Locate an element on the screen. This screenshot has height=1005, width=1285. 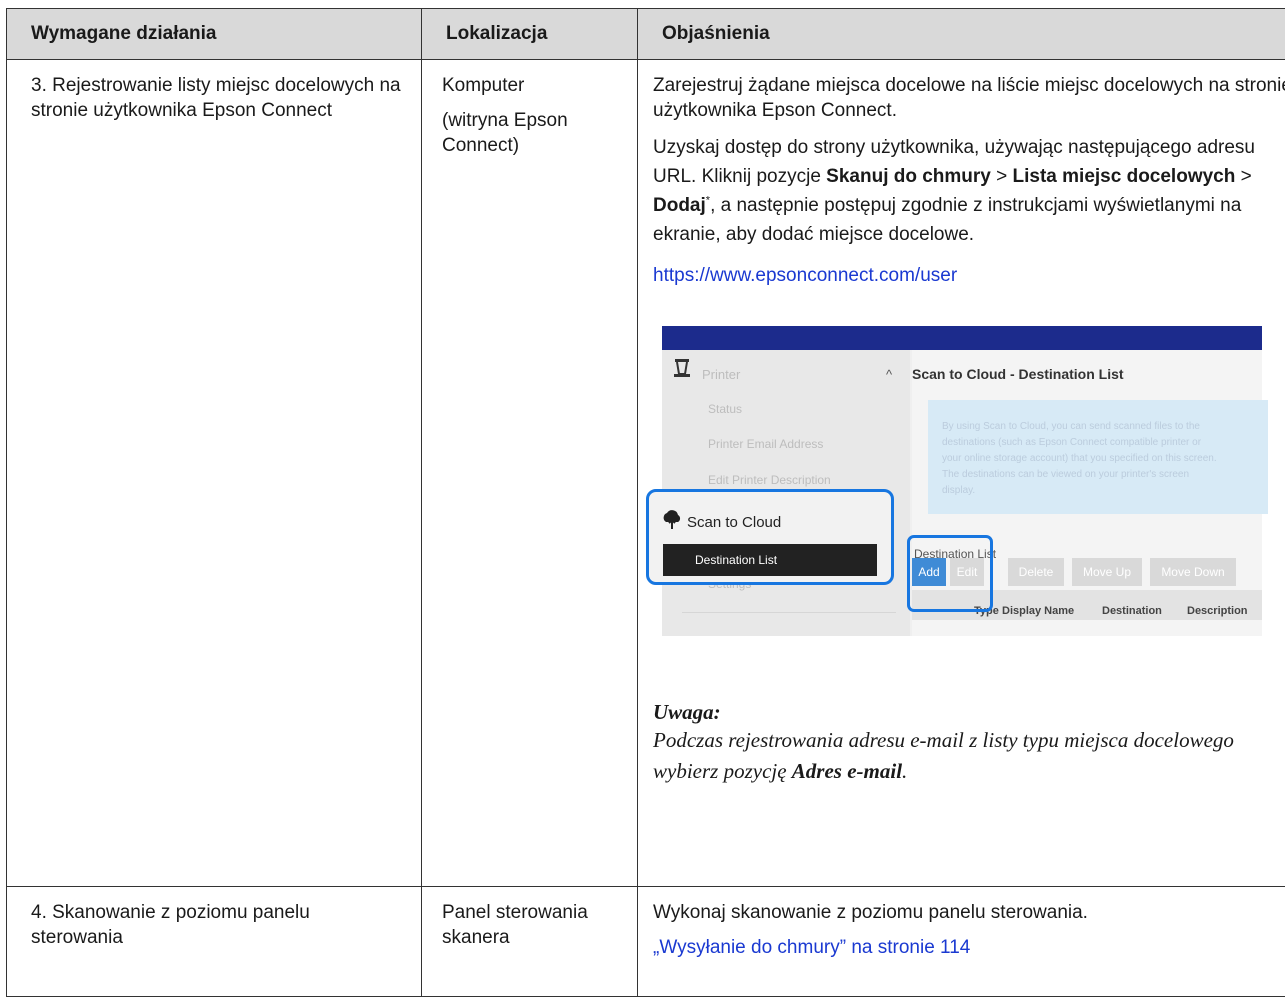
header-explanations: Objaśnienia is located at coordinates (961, 34).